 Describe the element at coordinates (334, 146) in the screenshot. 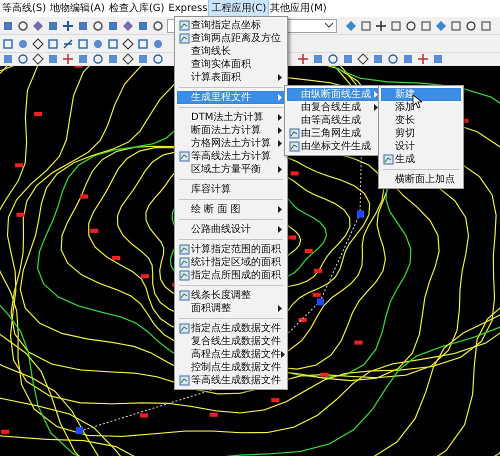

I see `menu-item: 由坐标文件生成` at that location.